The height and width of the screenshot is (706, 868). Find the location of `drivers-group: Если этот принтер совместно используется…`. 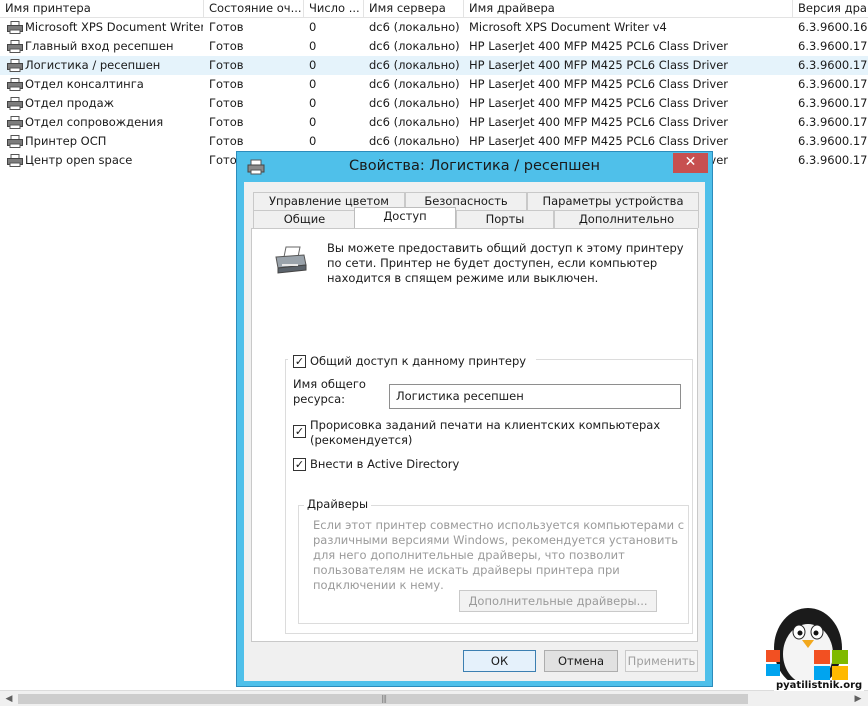

drivers-group: Если этот принтер совместно используется… is located at coordinates (493, 564).